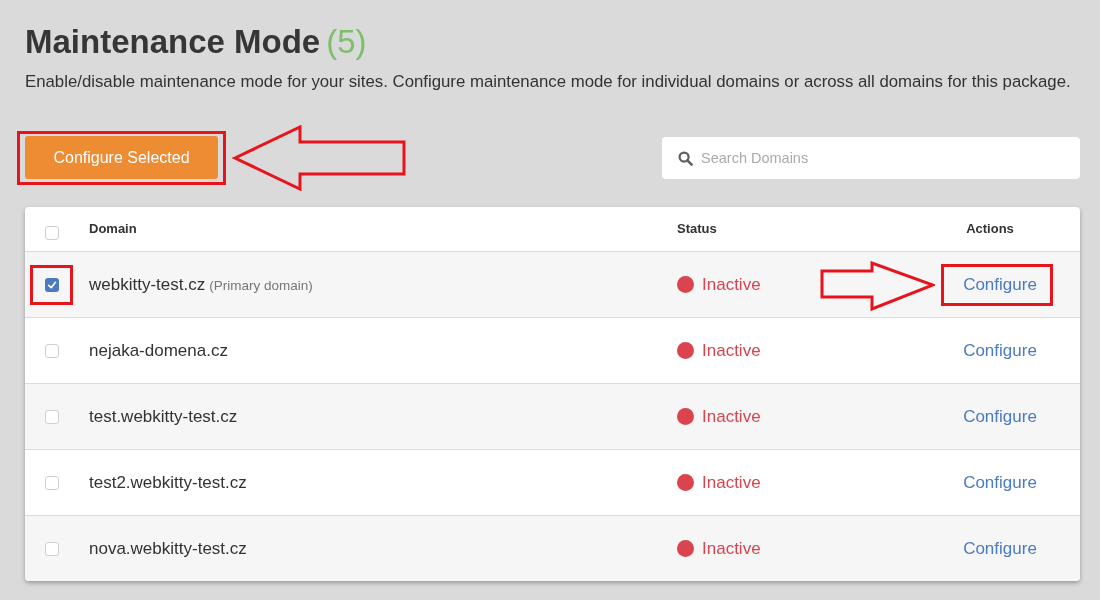 The width and height of the screenshot is (1100, 600). Describe the element at coordinates (173, 42) in the screenshot. I see `page-title: Maintenance Mode` at that location.